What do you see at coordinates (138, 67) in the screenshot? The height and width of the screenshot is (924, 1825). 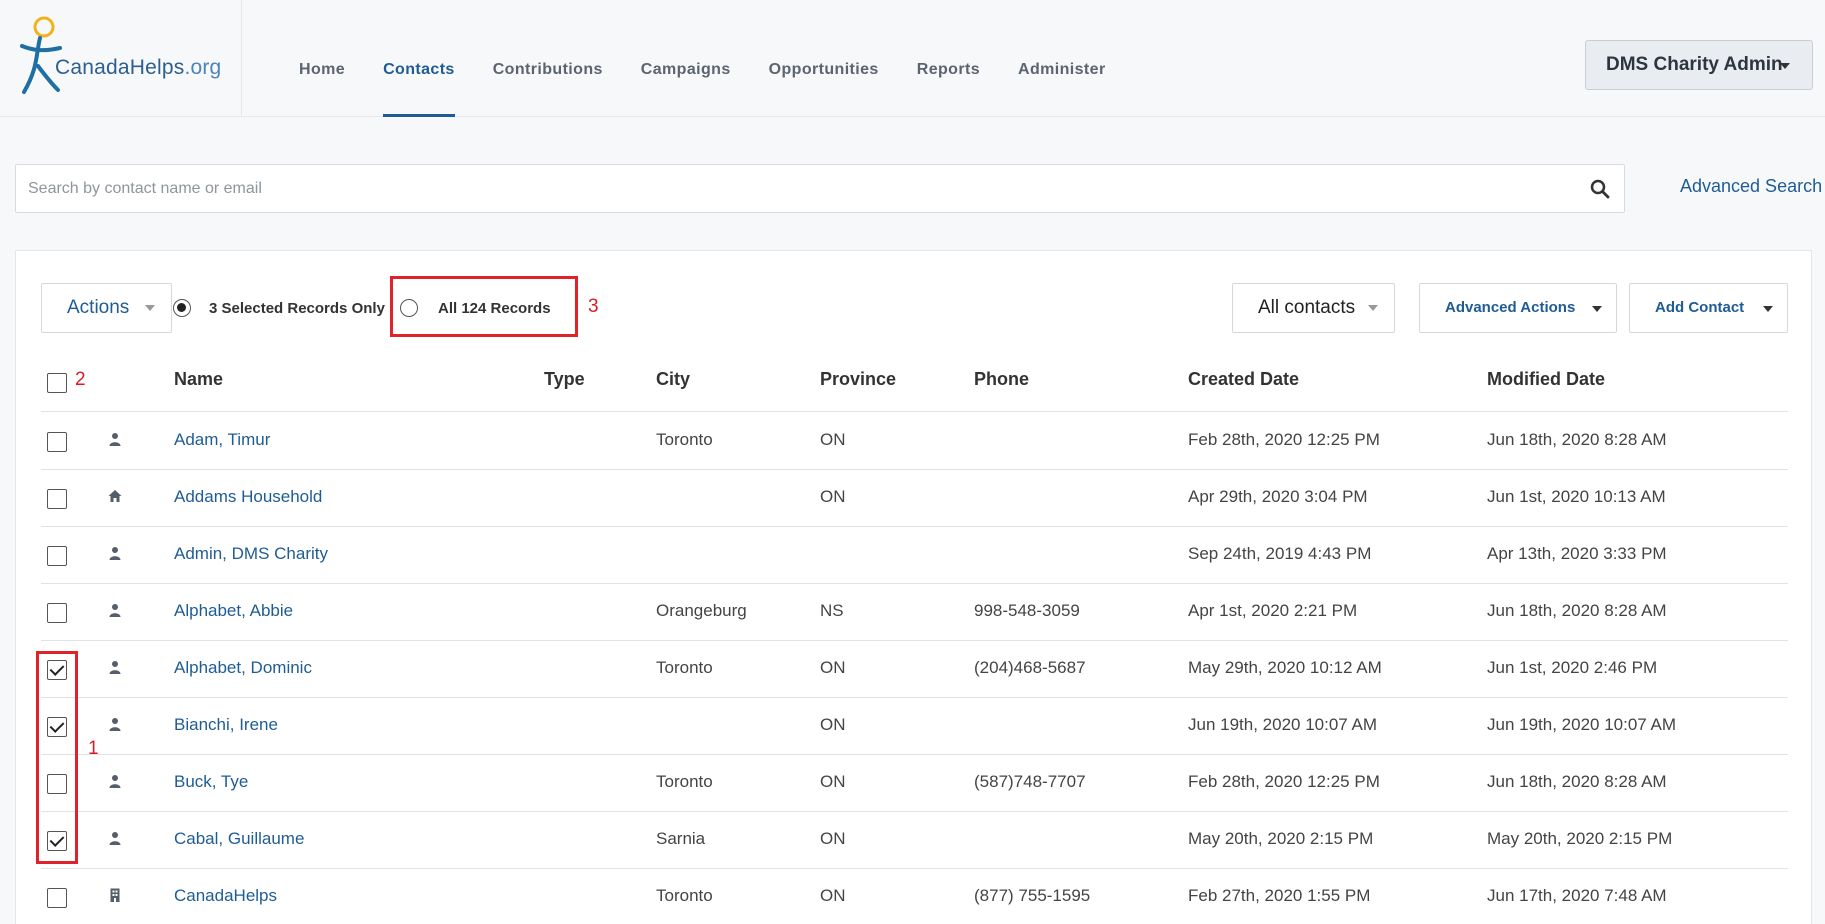 I see `logo-text: CanadaHelps.org` at bounding box center [138, 67].